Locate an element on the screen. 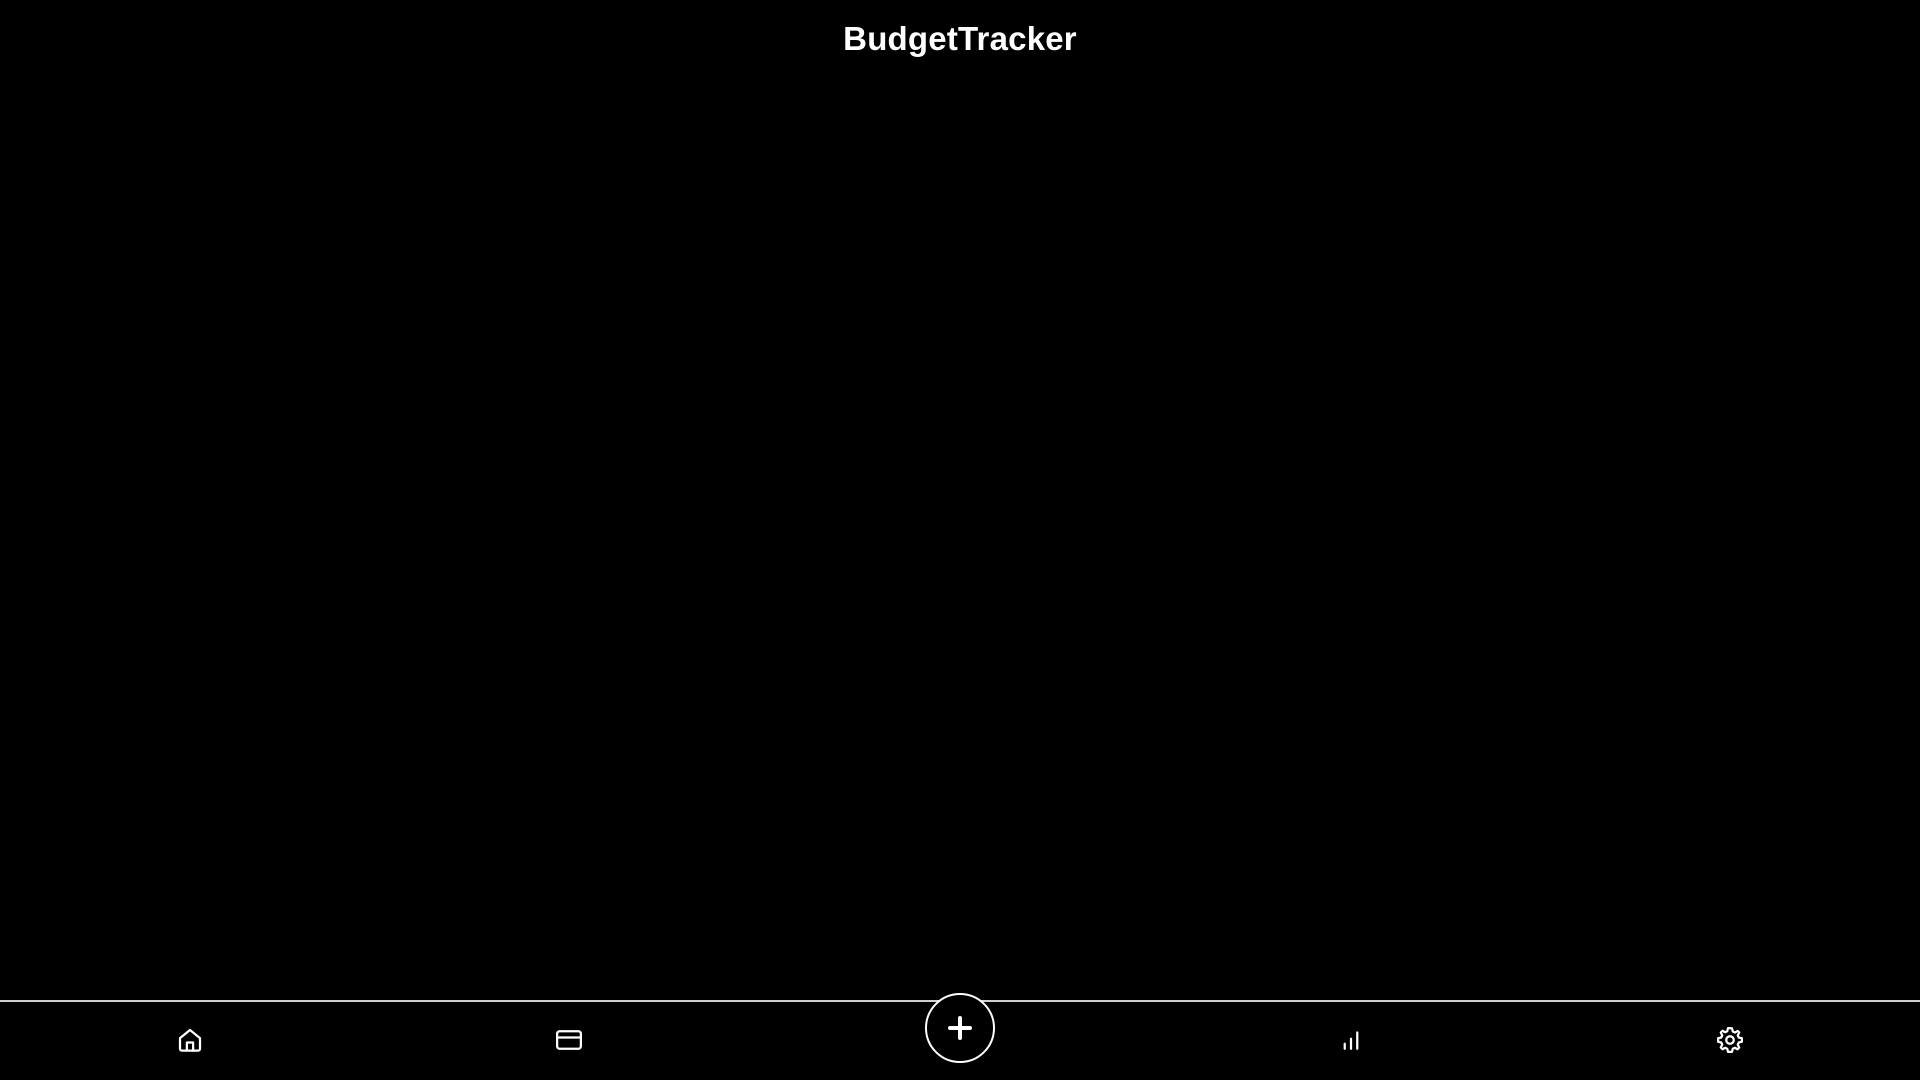 The image size is (1920, 1080). bar-chart-icon is located at coordinates (1351, 1040).